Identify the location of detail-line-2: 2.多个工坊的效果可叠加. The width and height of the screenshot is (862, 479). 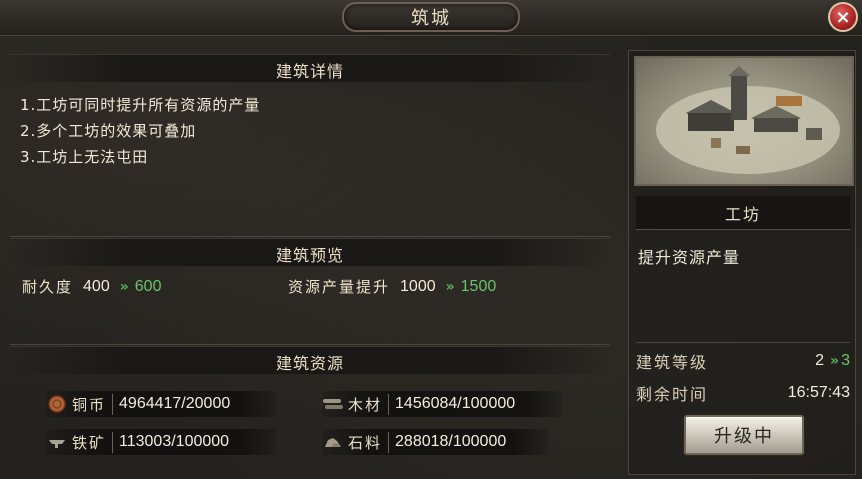
(108, 131).